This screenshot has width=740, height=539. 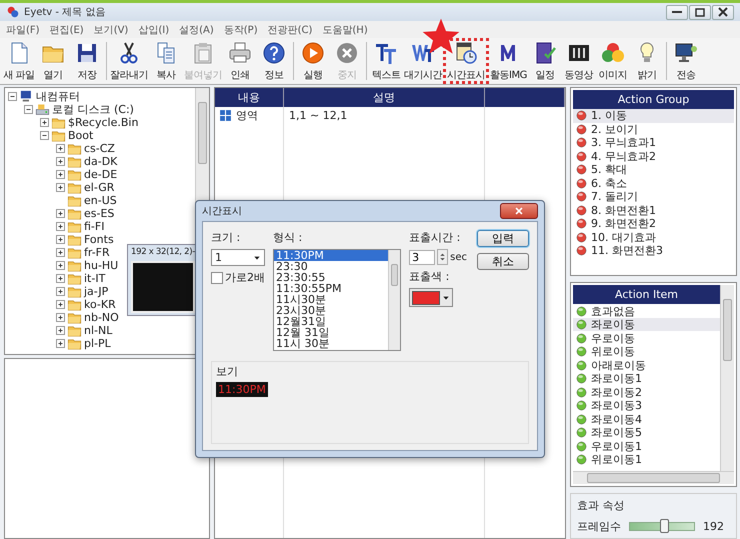 I want to click on tree-item: 로컬 디스크 (C:), so click(x=93, y=109).